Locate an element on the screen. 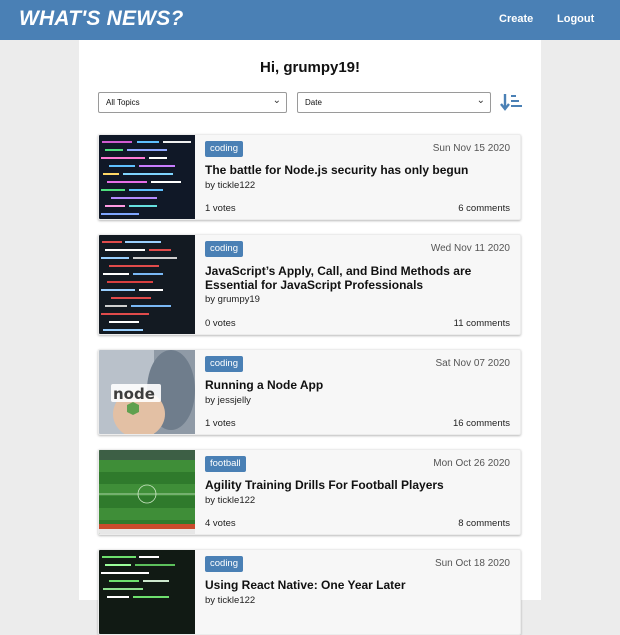 The width and height of the screenshot is (620, 635). article-author: by grumpy19 is located at coordinates (232, 299).